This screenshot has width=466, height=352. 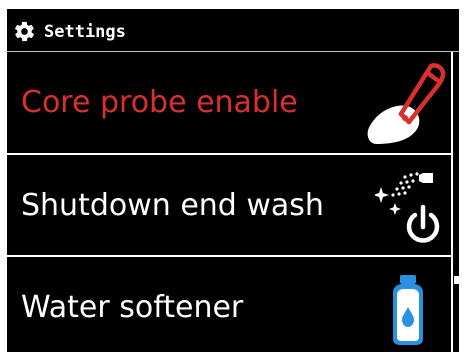 What do you see at coordinates (233, 30) in the screenshot?
I see `header-bar: Settings` at bounding box center [233, 30].